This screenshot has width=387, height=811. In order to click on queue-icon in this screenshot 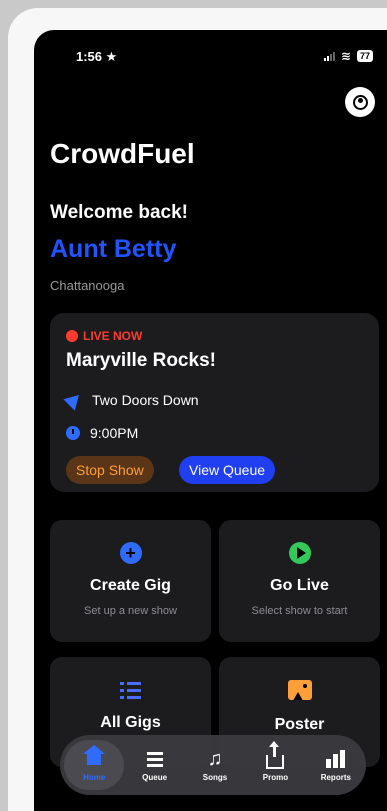, I will do `click(154, 759)`.